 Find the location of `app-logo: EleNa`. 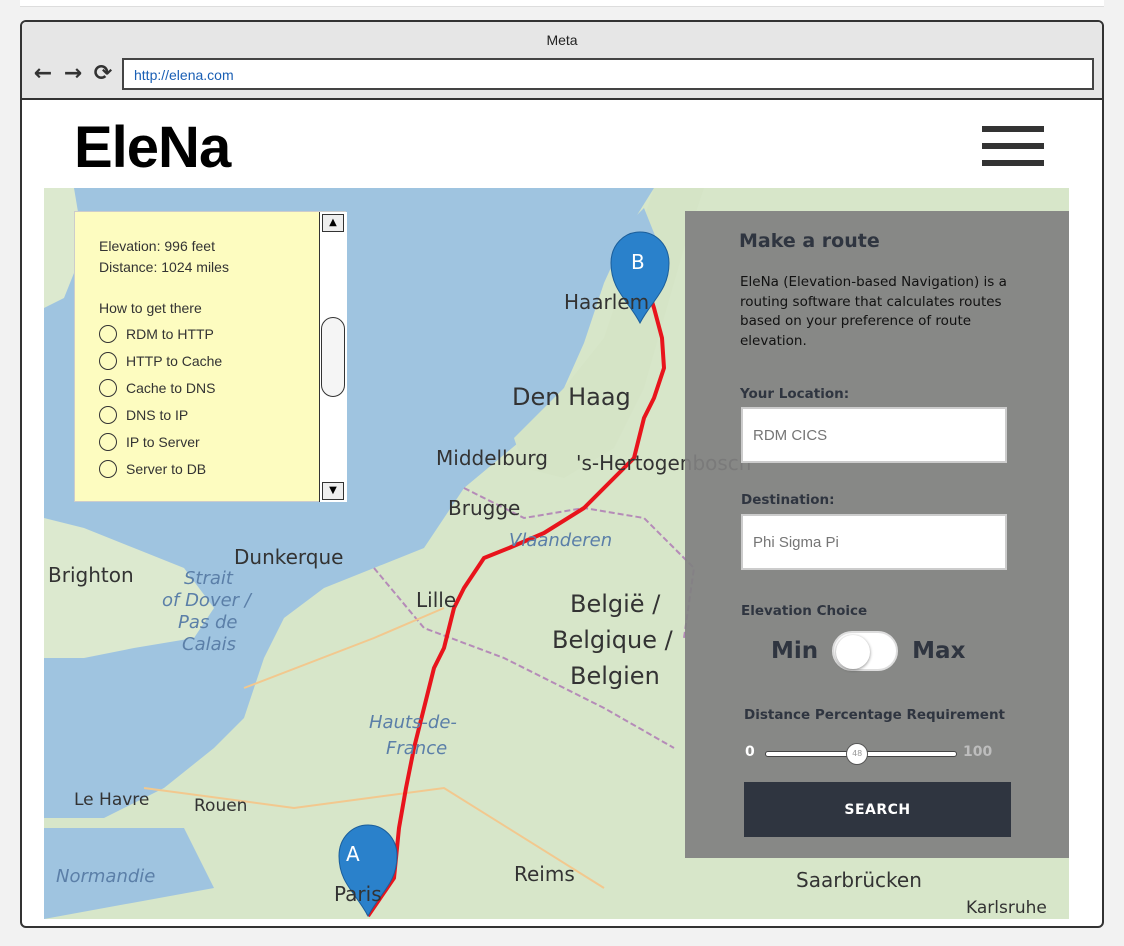

app-logo: EleNa is located at coordinates (152, 147).